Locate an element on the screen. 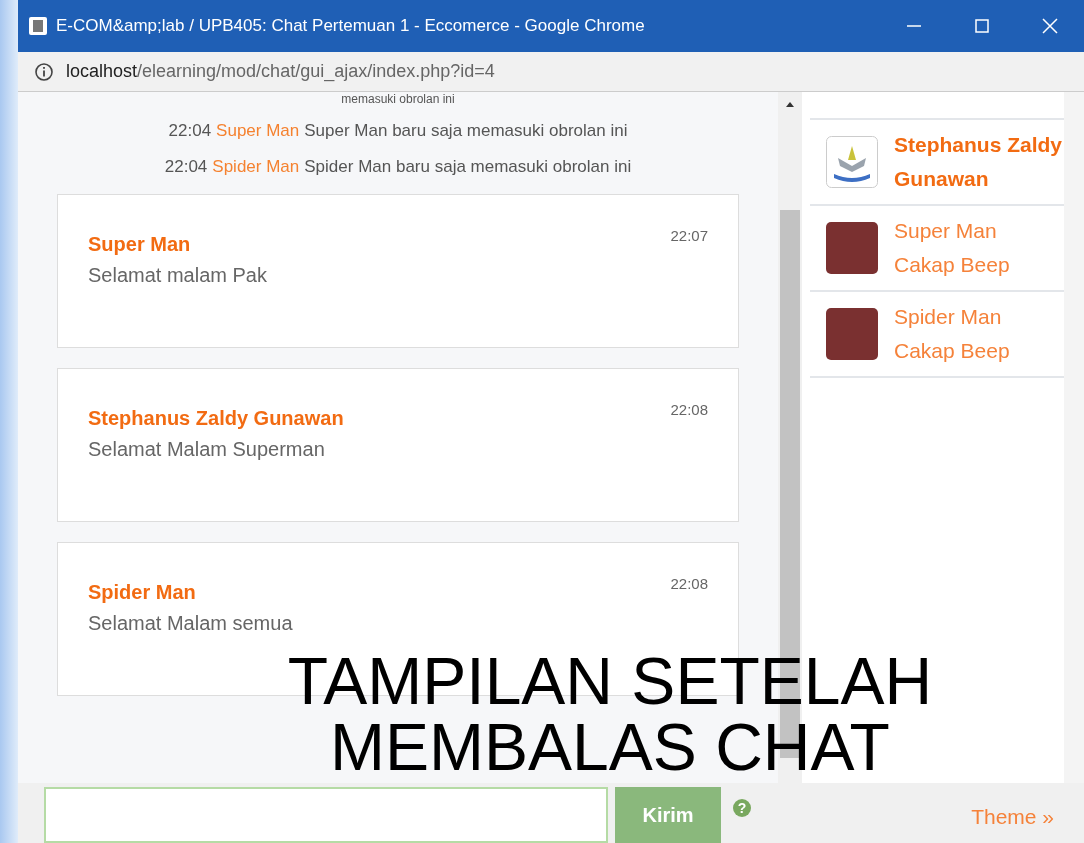 The image size is (1084, 843). message-author: Super Man is located at coordinates (139, 244).